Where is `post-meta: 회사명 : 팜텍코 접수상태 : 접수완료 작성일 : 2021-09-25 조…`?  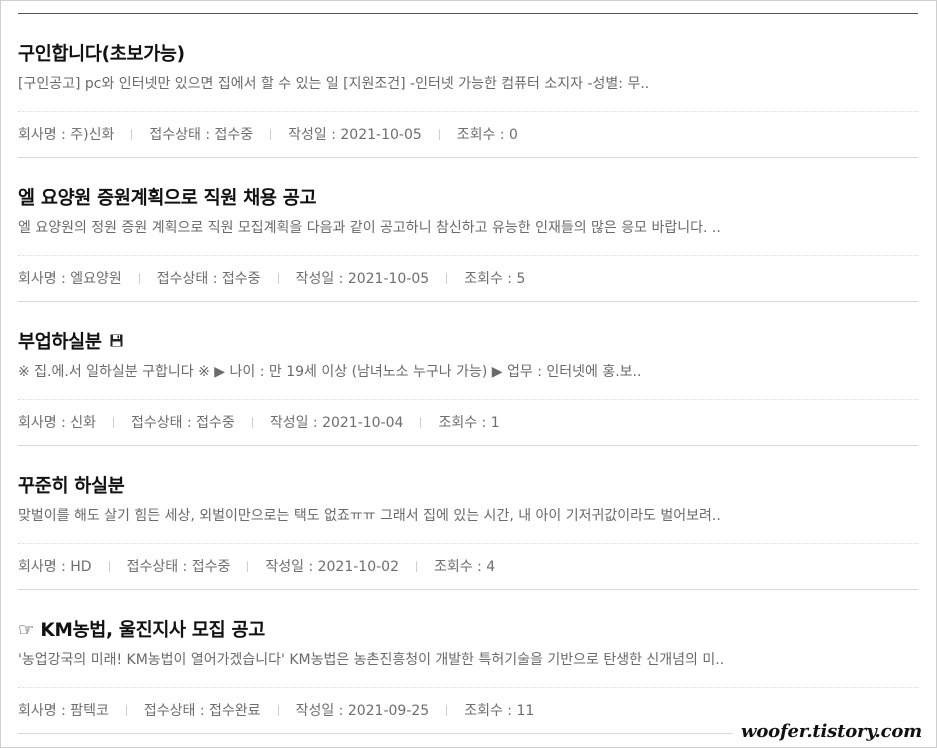 post-meta: 회사명 : 팜텍코 접수상태 : 접수완료 작성일 : 2021-09-25 조… is located at coordinates (276, 710).